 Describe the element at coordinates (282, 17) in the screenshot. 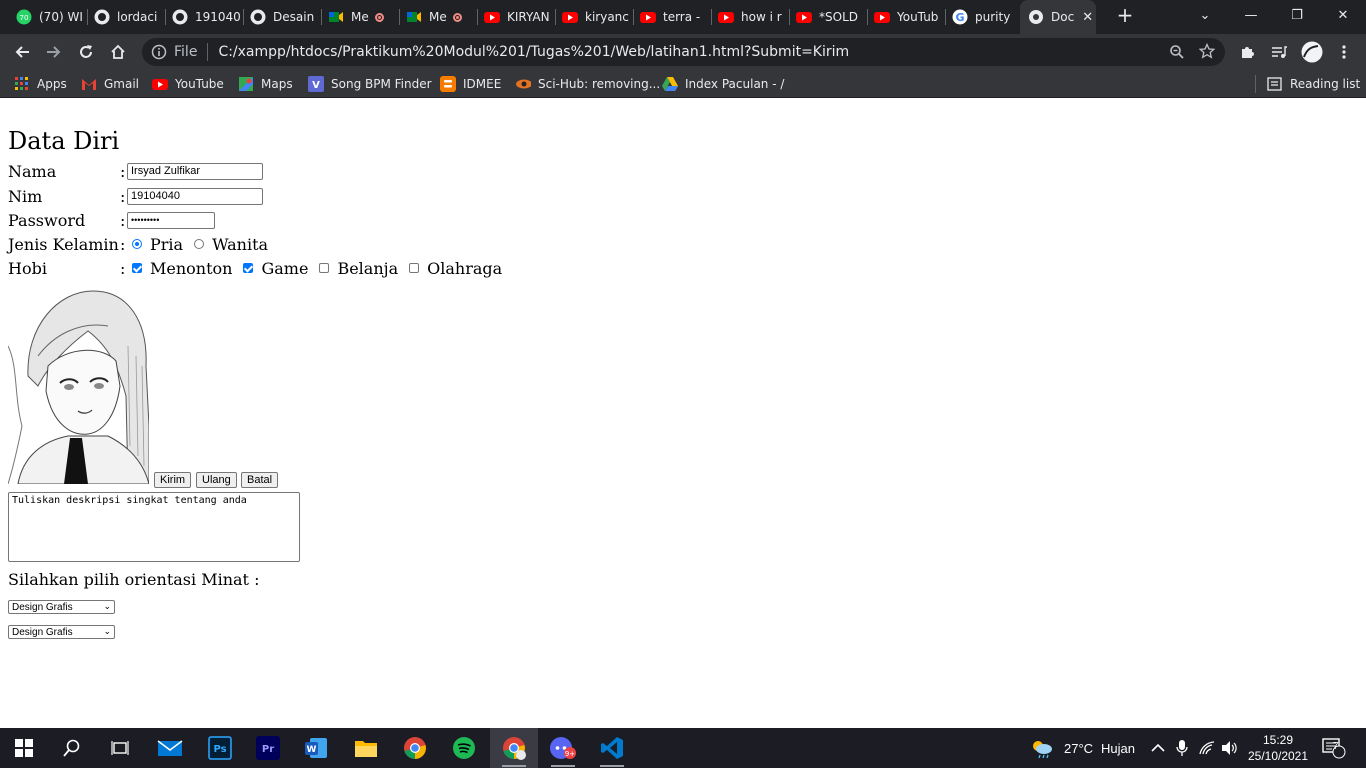

I see `tab-github-desain: Desain` at that location.